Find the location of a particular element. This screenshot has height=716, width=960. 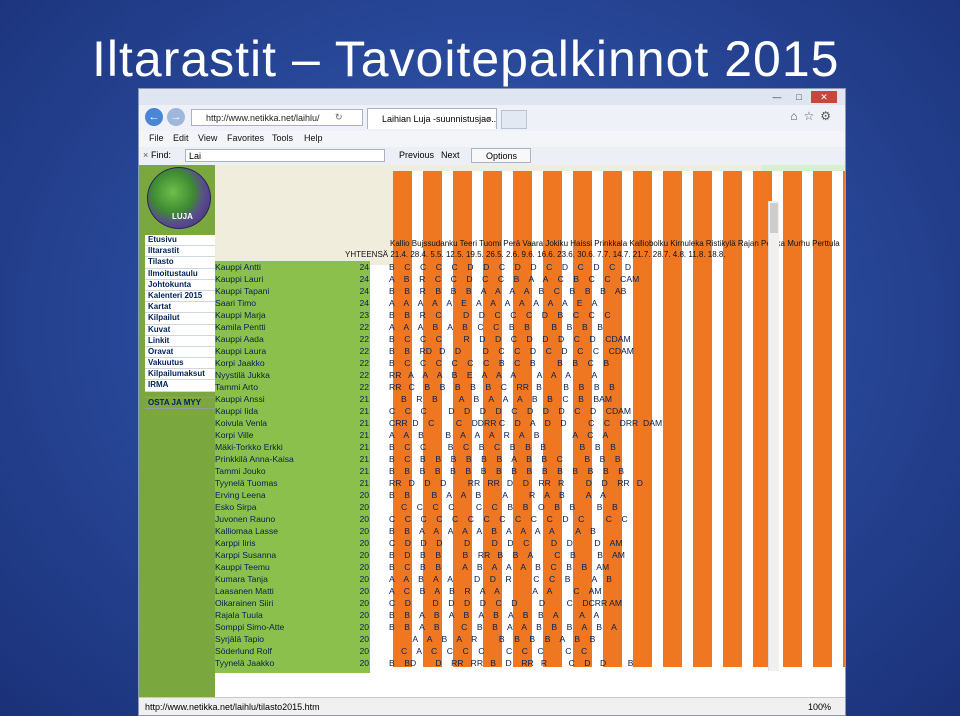

zoom-level: 100% is located at coordinates (819, 706).